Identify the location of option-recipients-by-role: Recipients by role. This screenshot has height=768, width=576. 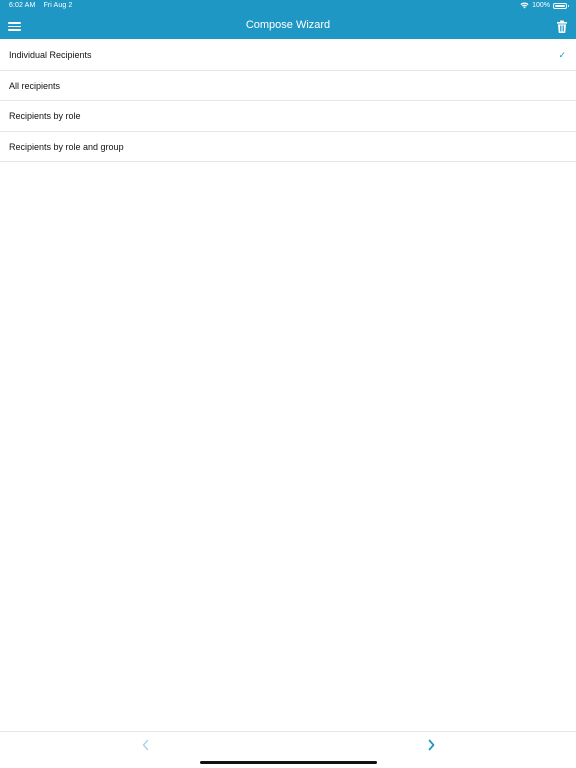
(288, 116).